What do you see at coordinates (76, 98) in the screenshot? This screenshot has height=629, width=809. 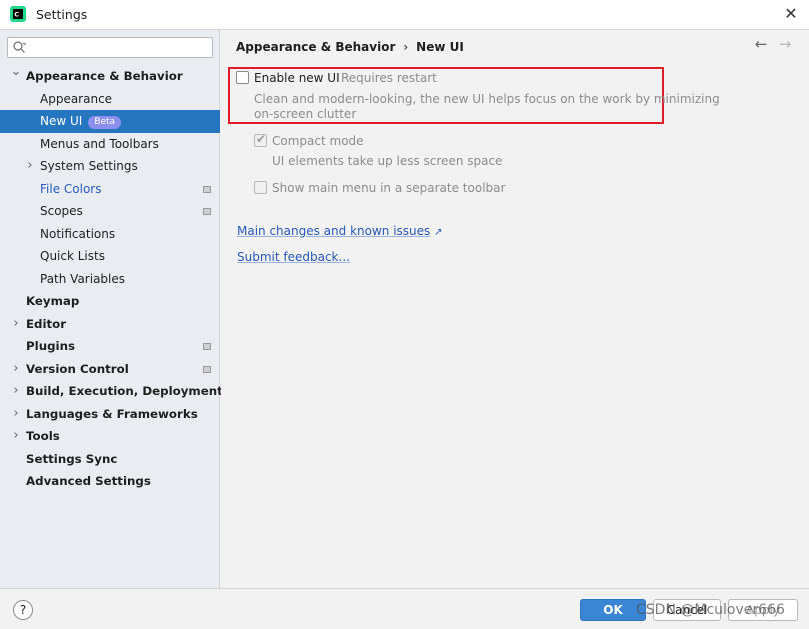 I see `sidebar-item-label: Appearance` at bounding box center [76, 98].